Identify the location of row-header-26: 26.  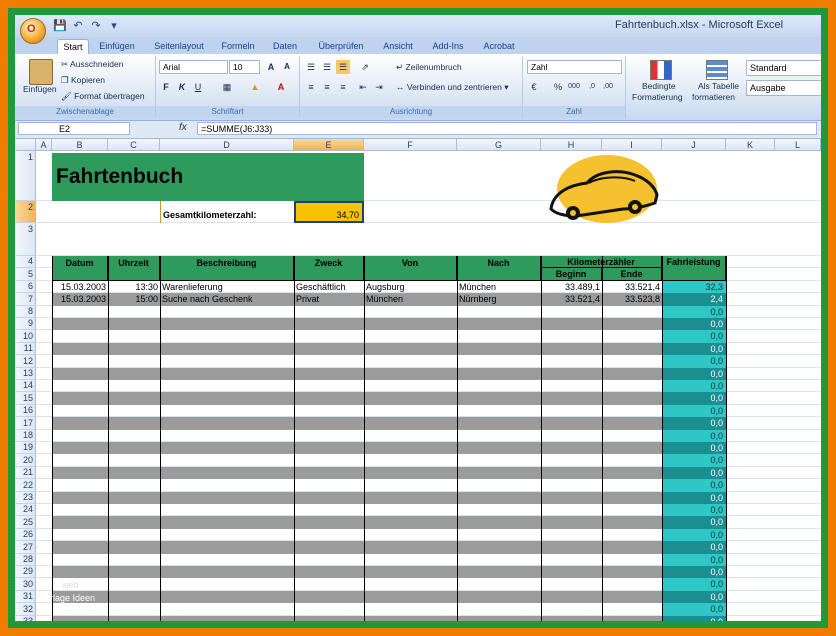
(25, 535).